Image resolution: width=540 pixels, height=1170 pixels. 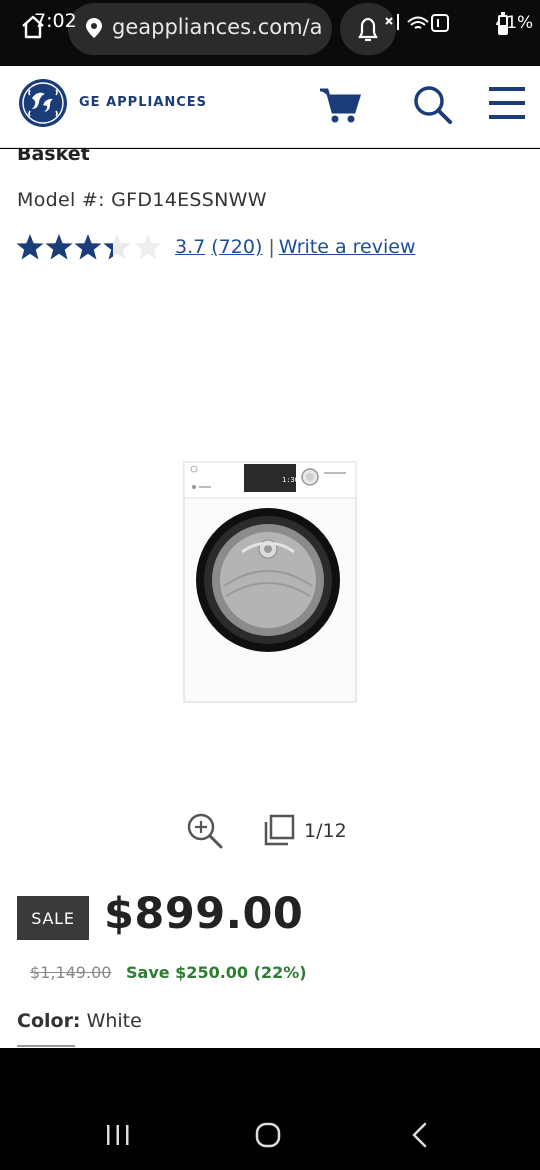 I want to click on rating-links: 3.7 (720) | Write a review, so click(x=295, y=247).